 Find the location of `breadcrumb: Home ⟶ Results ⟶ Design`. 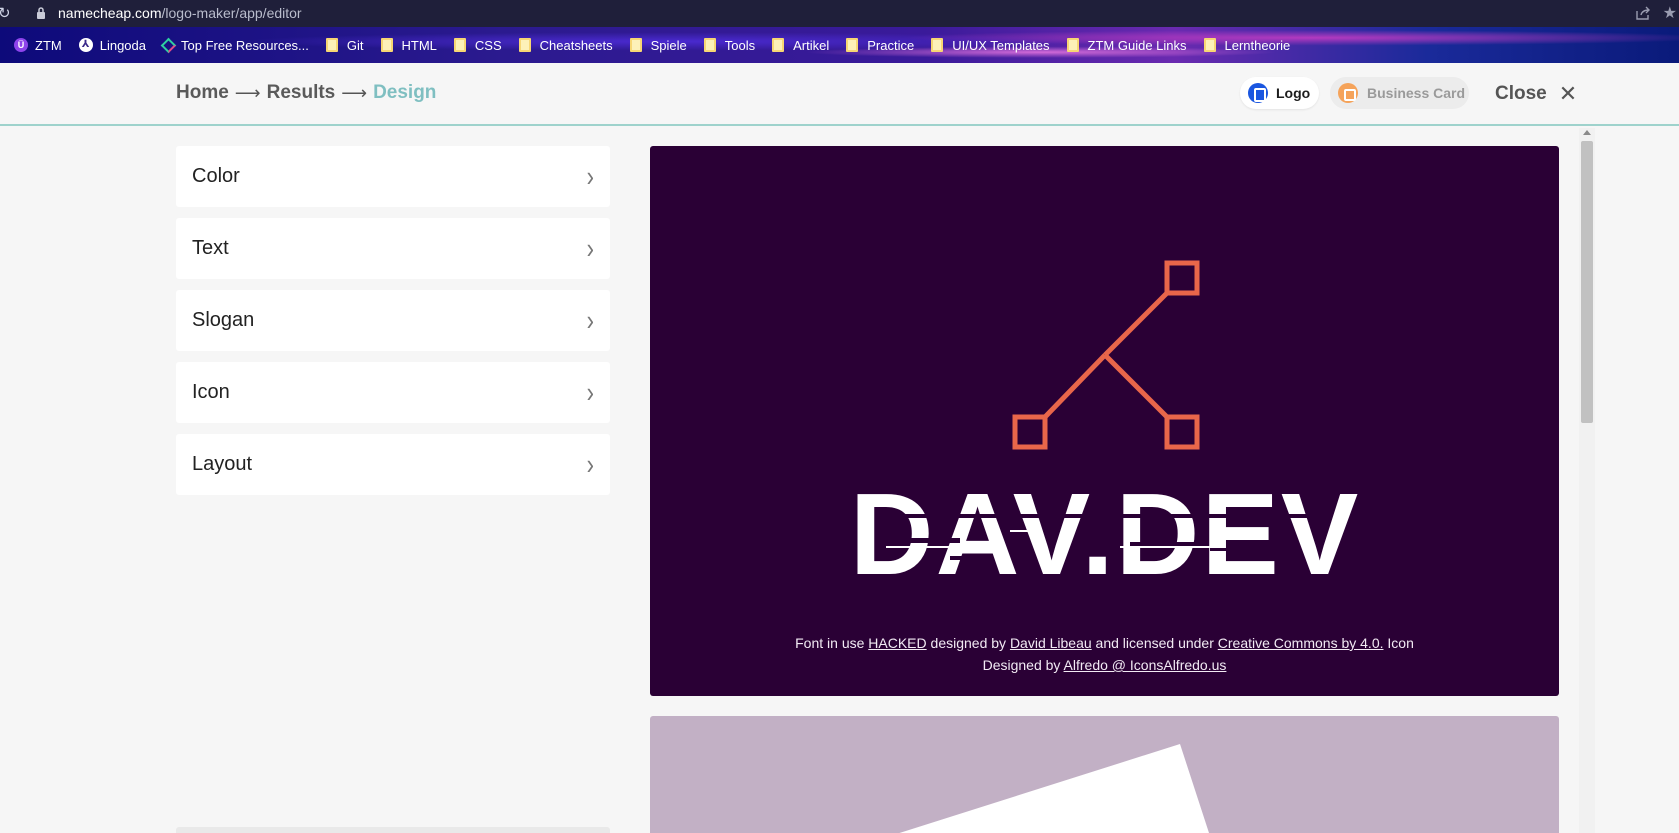

breadcrumb: Home ⟶ Results ⟶ Design is located at coordinates (306, 93).